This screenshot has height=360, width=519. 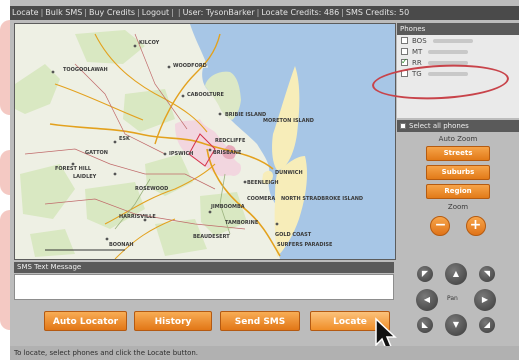 I want to click on sms-credits: SMS Credits: 50, so click(x=377, y=12).